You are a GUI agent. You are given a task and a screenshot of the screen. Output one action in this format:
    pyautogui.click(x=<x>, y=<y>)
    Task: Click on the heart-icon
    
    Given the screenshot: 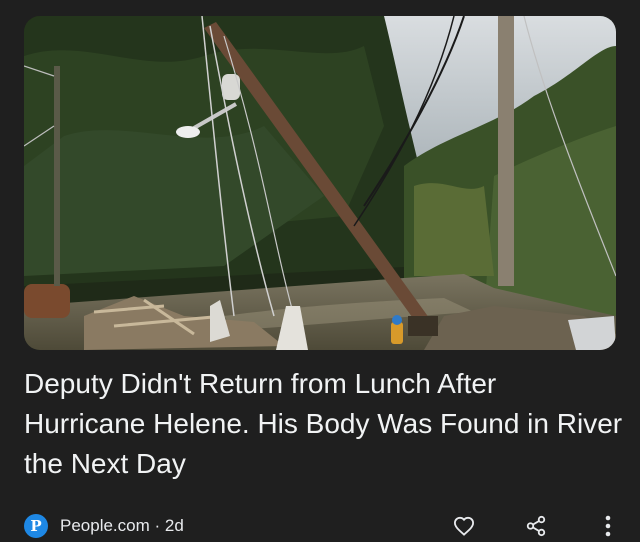 What is the action you would take?
    pyautogui.click(x=464, y=526)
    